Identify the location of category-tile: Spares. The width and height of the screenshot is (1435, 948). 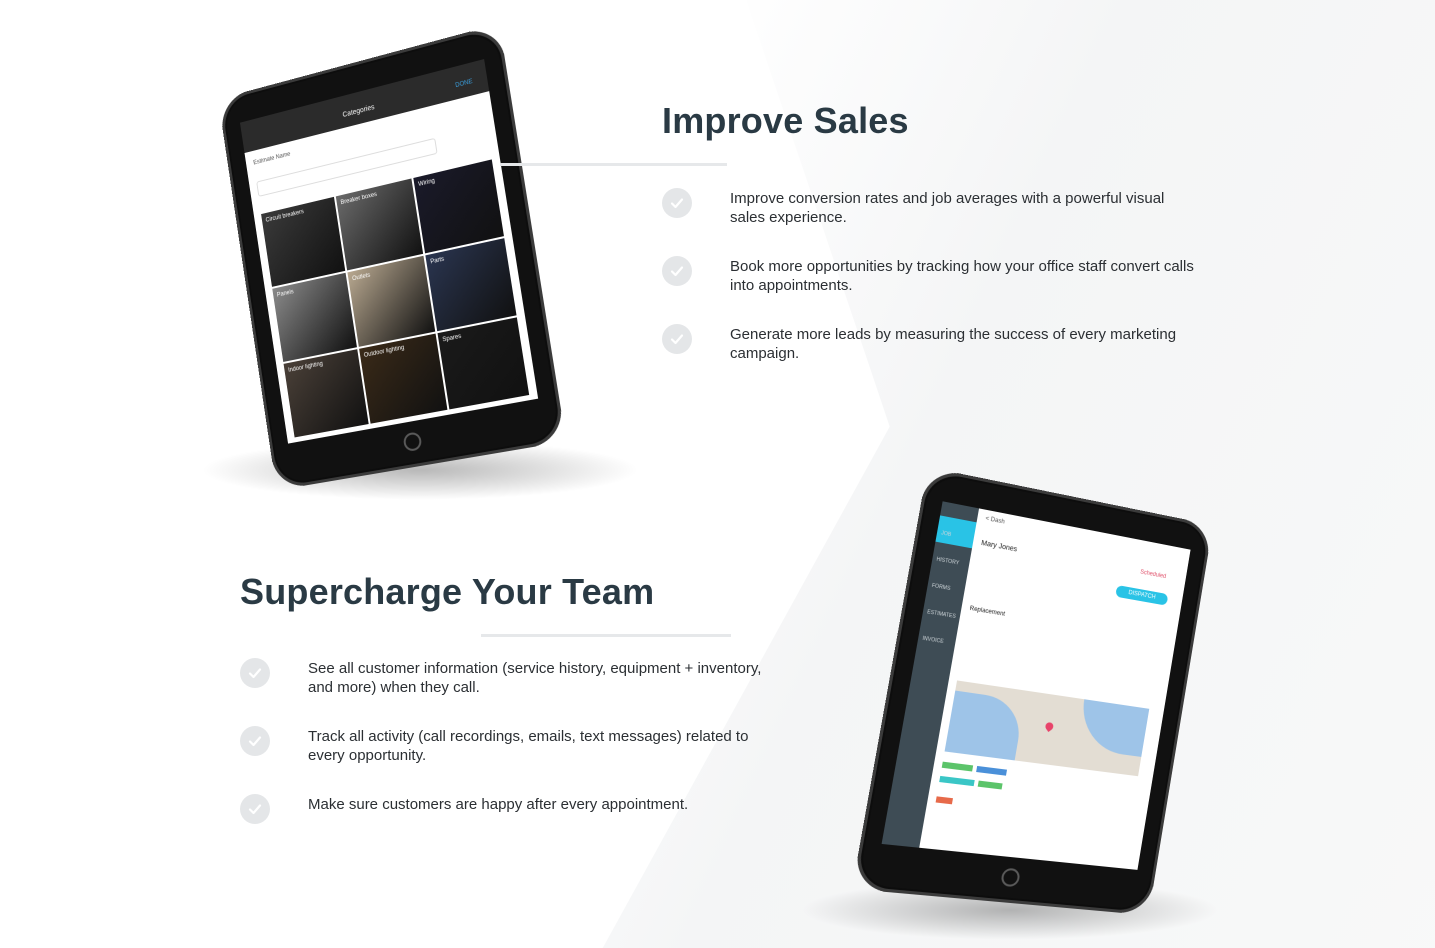
(483, 363).